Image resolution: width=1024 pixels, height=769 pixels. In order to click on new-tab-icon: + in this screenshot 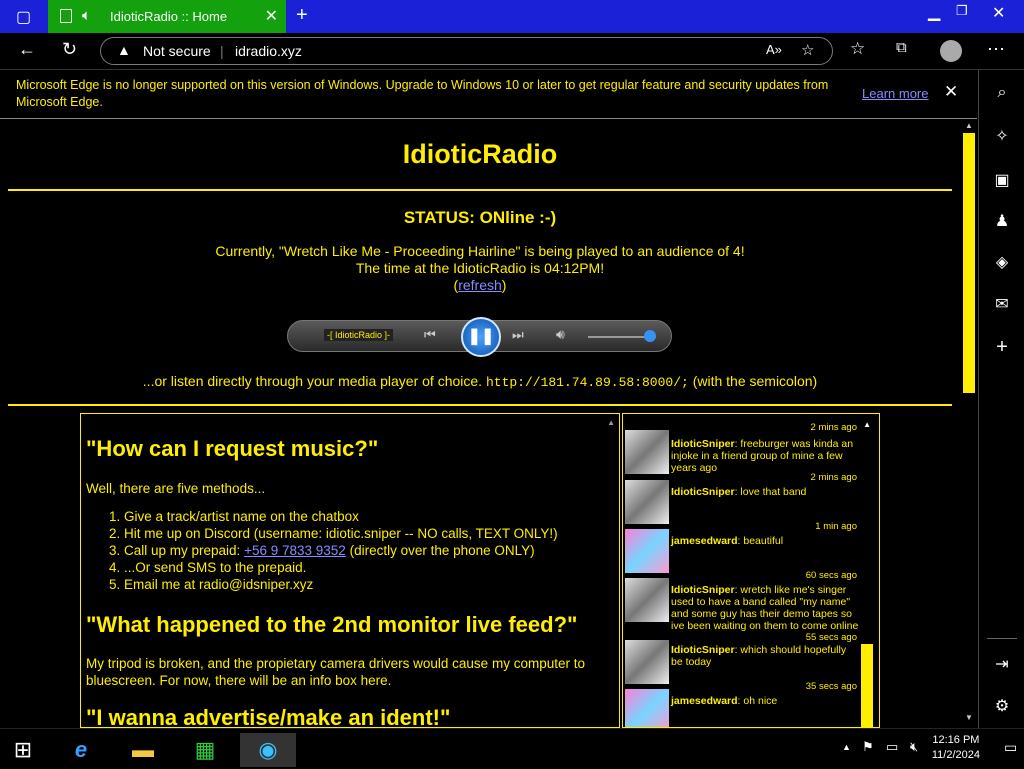, I will do `click(302, 15)`.